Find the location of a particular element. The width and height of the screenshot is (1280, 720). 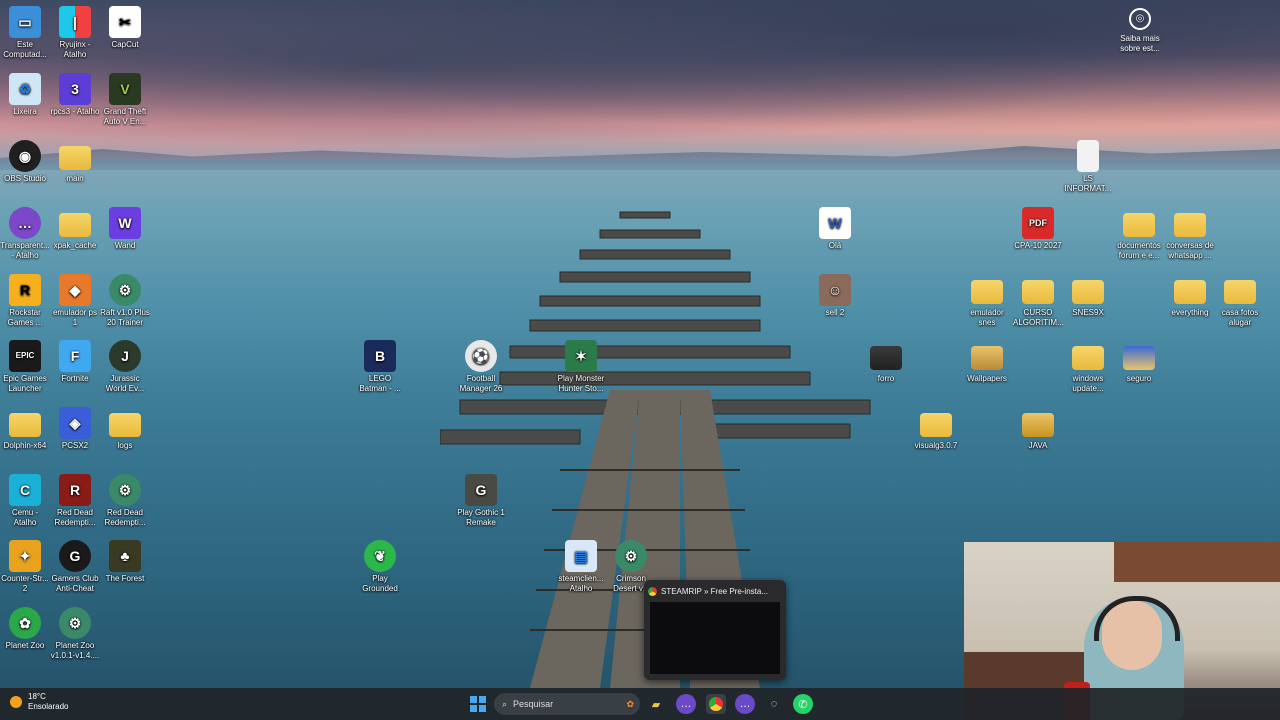

desktop-icon-rpcs3: 3 rpcs3 - Atalho is located at coordinates (75, 95).